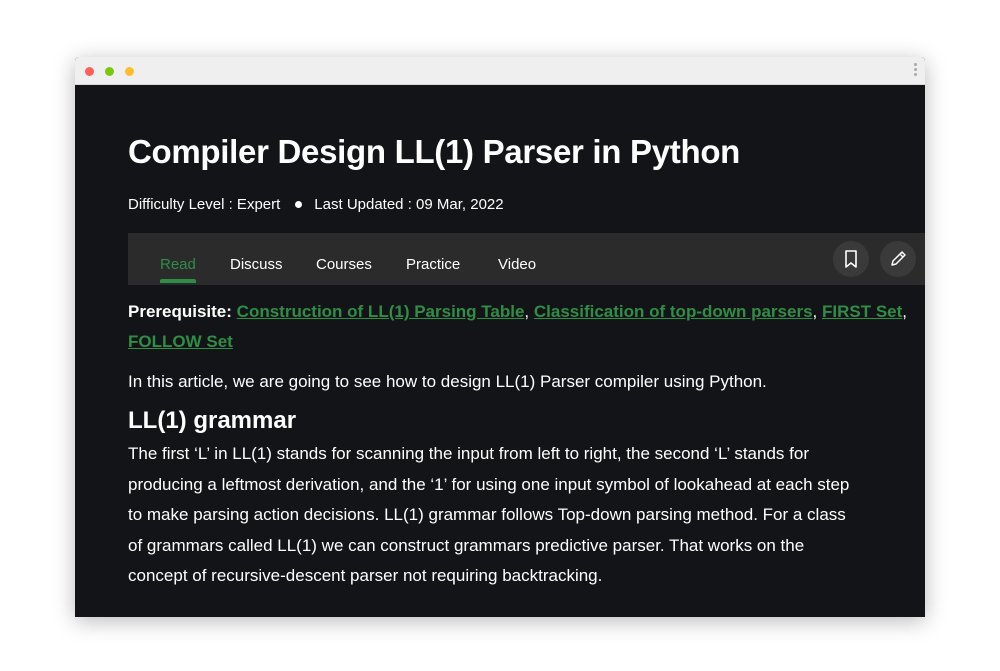 This screenshot has height=671, width=1000. I want to click on last-updated: Last Updated : 09 Mar, 2022, so click(409, 204).